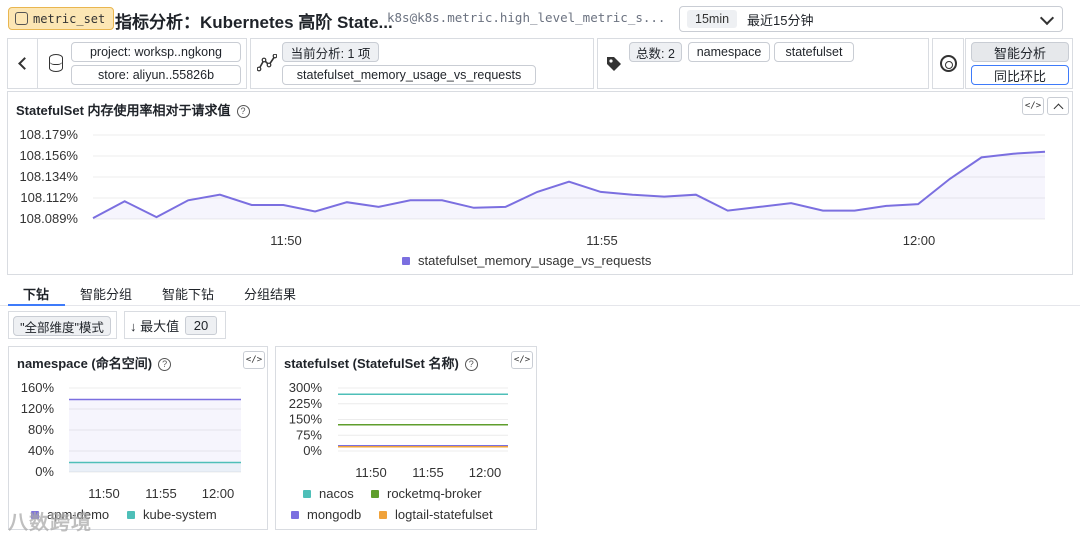 This screenshot has width=1080, height=541. Describe the element at coordinates (180, 514) in the screenshot. I see `legend-label: kube-system` at that location.